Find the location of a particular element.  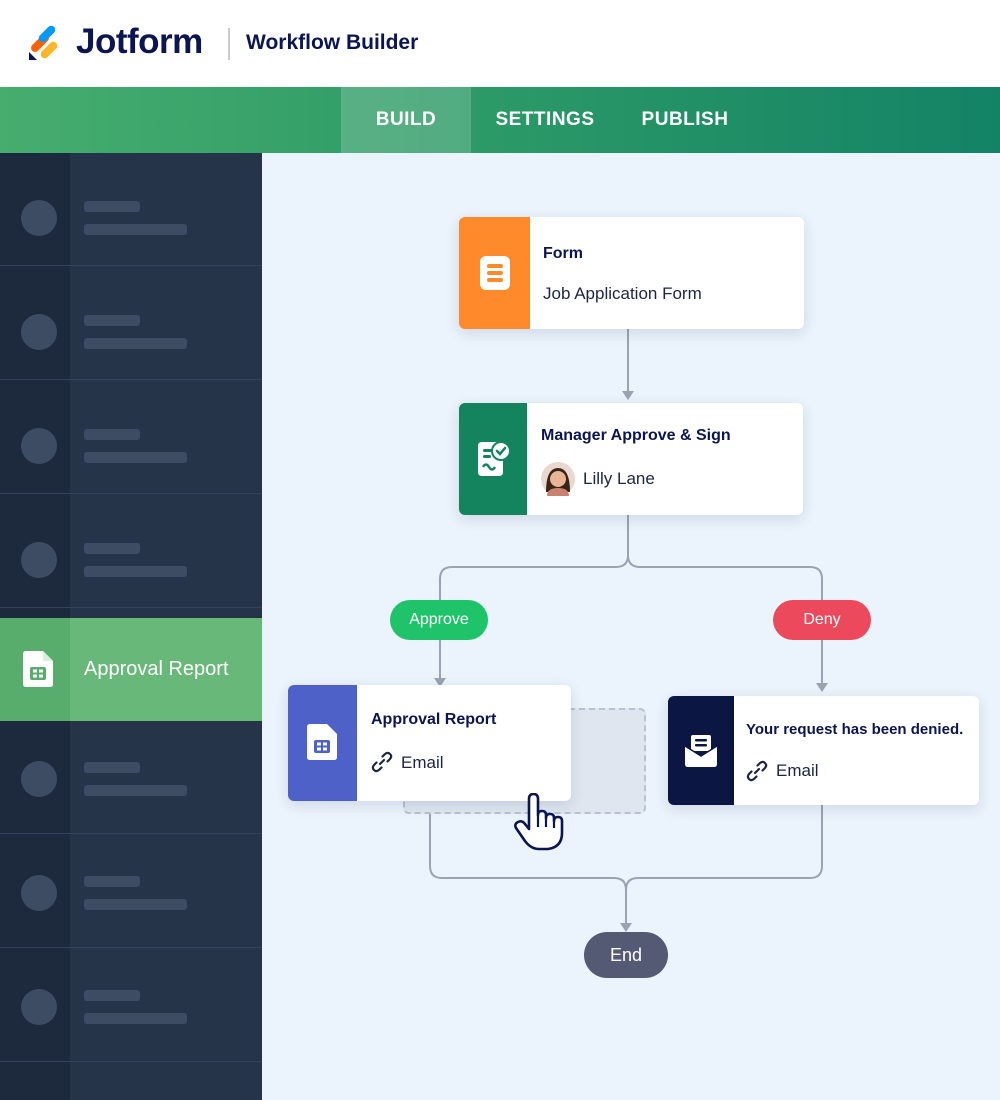

approval-node-strip is located at coordinates (493, 459).